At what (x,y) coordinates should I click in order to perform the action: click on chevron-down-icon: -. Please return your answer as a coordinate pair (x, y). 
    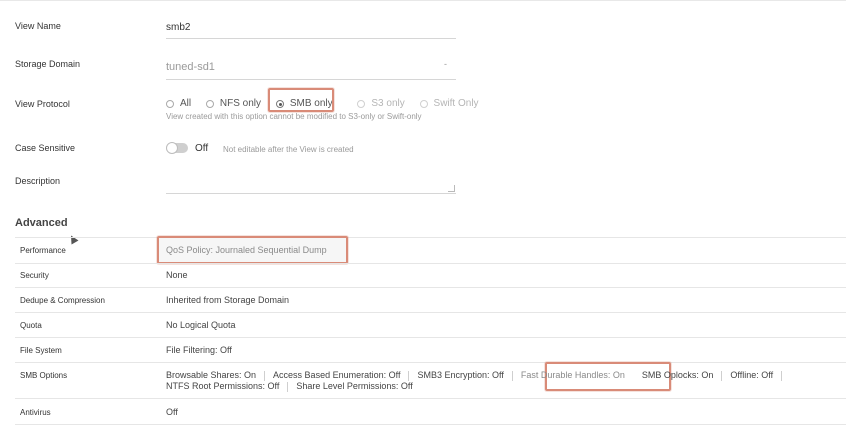
    Looking at the image, I should click on (445, 64).